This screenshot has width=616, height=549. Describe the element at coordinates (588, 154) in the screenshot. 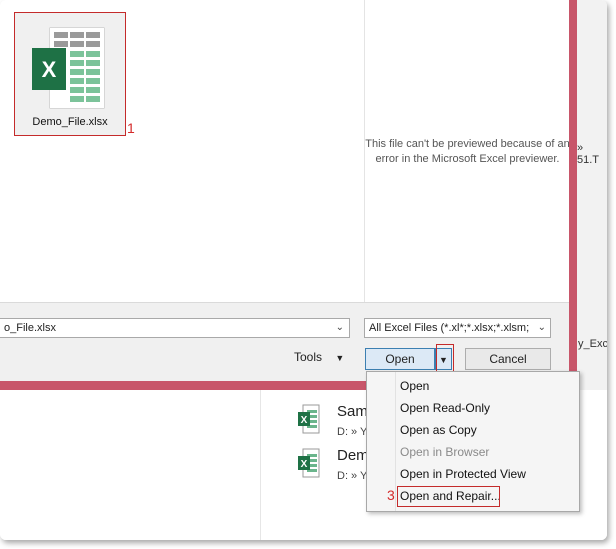

I see `background-text: » 51.T` at that location.